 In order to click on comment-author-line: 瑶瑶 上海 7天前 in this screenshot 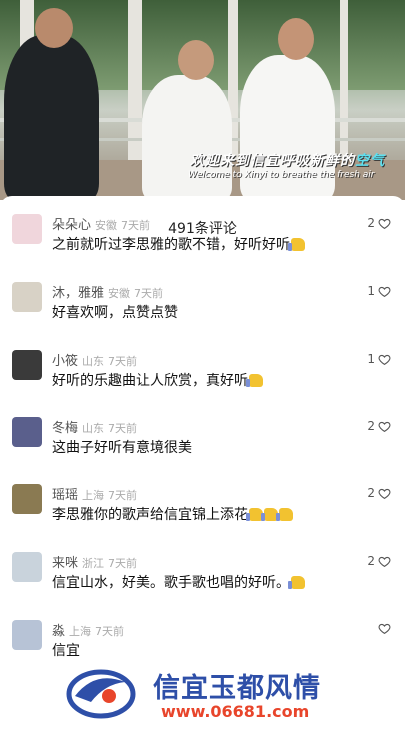, I will do `click(94, 493)`.